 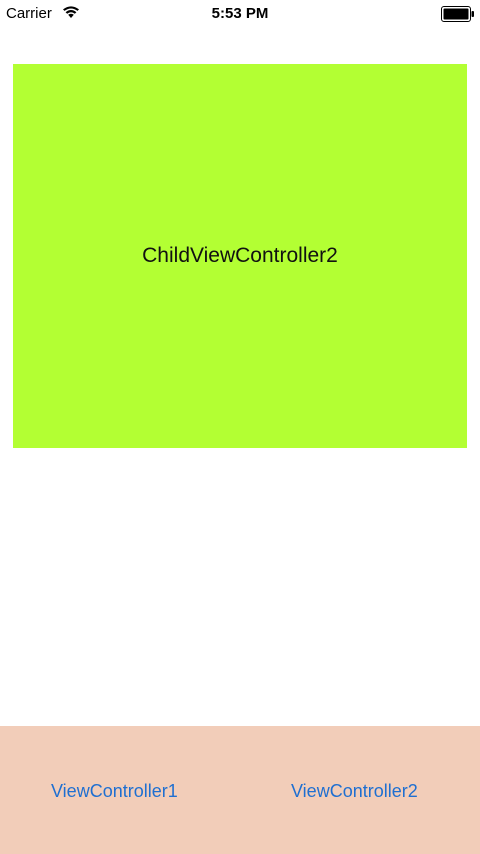 What do you see at coordinates (458, 14) in the screenshot?
I see `battery-icon` at bounding box center [458, 14].